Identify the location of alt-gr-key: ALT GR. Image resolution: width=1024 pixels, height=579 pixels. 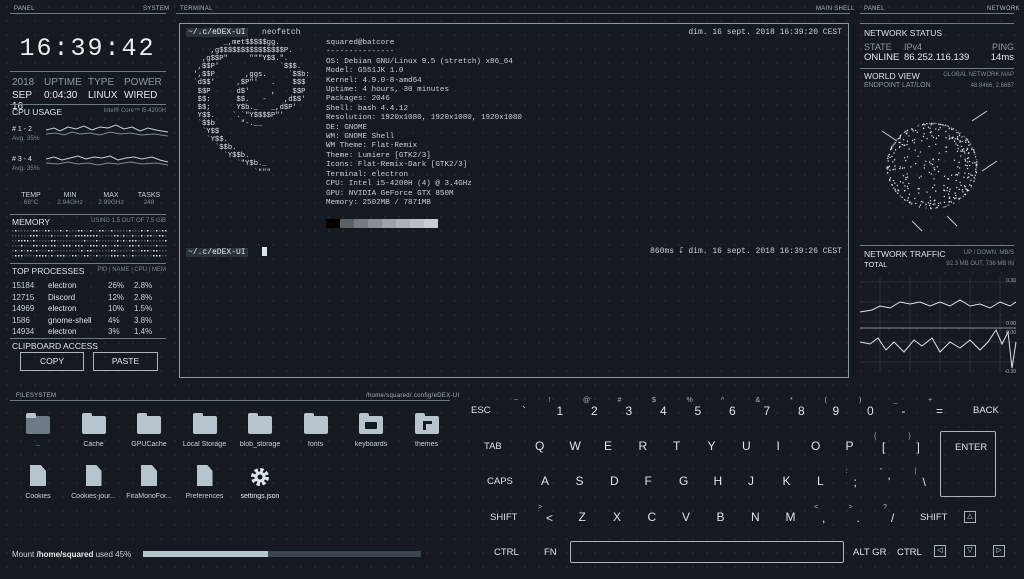
(869, 552).